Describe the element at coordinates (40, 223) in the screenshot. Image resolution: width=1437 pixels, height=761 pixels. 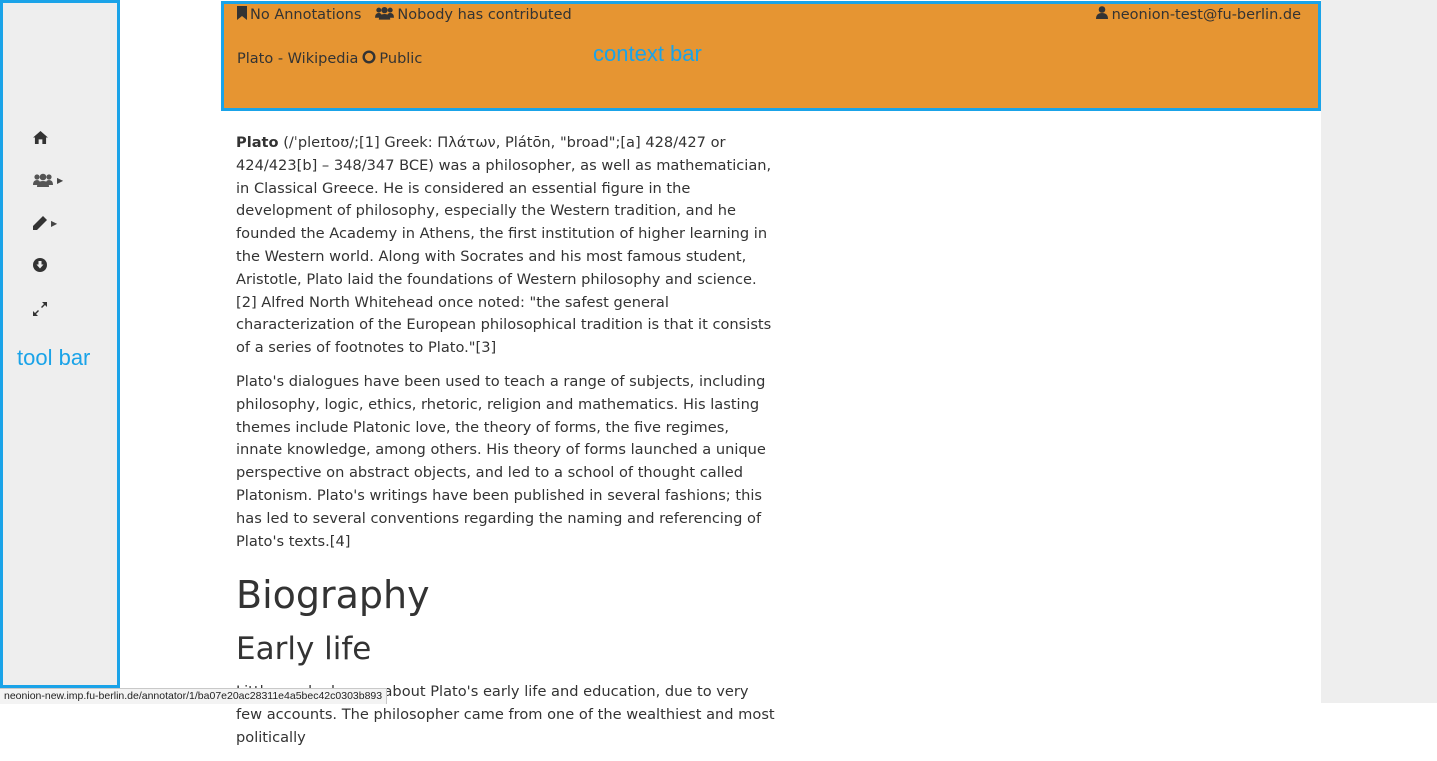
I see `pencil-icon` at that location.